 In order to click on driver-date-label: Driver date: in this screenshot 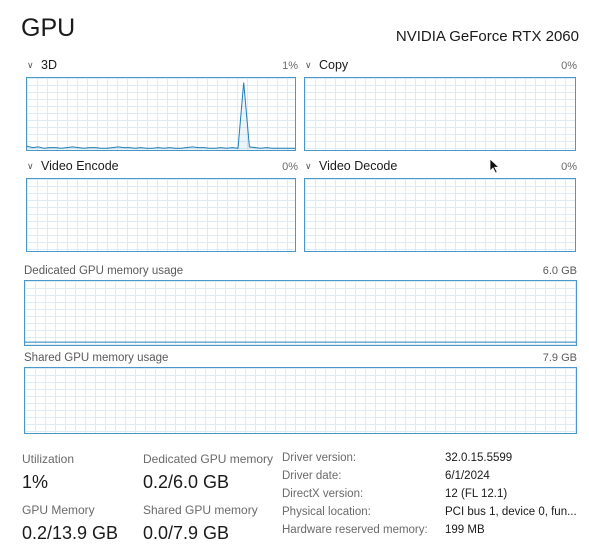, I will do `click(312, 476)`.